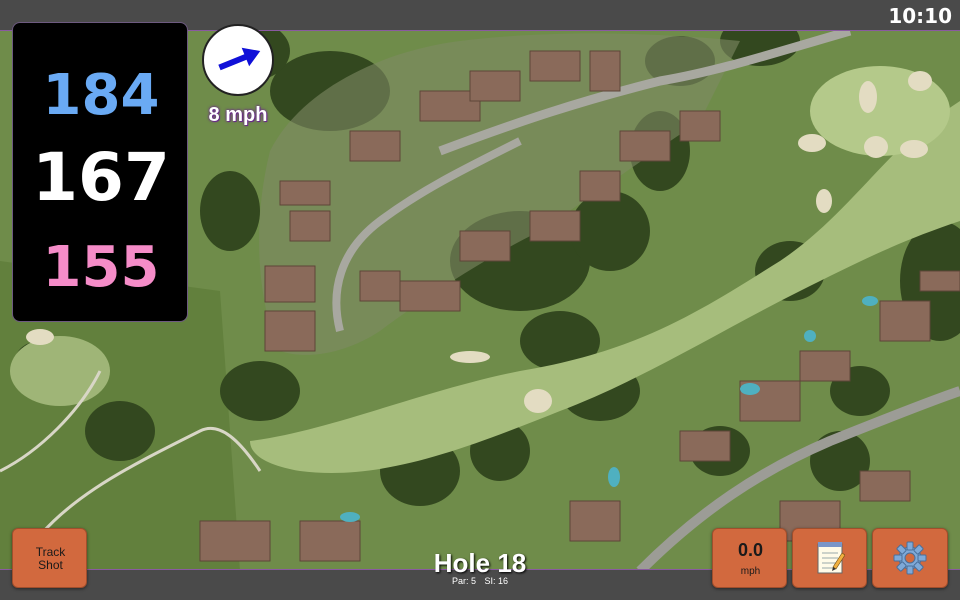 The image size is (960, 600). Describe the element at coordinates (101, 177) in the screenshot. I see `distance-middle: 167` at that location.